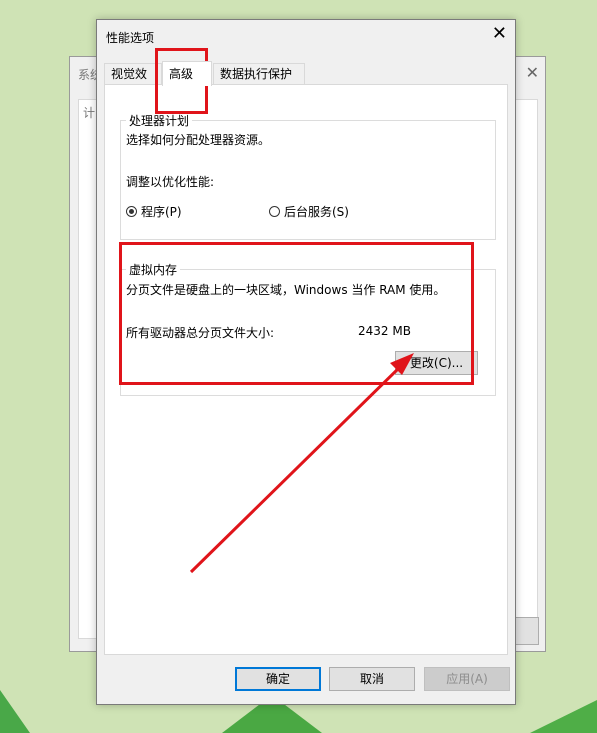  I want to click on cancel-button: 取消, so click(372, 679).